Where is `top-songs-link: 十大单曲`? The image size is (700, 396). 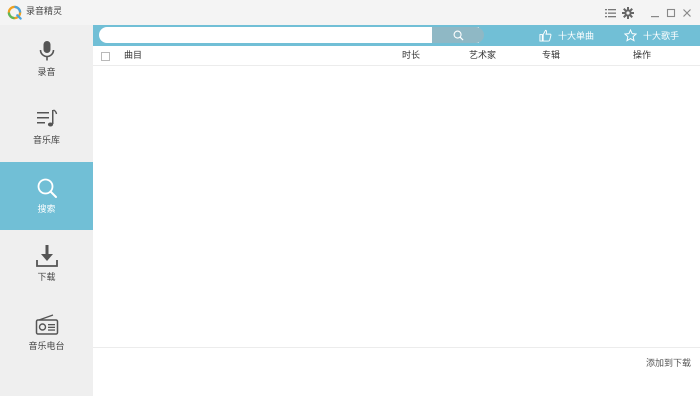
top-songs-link: 十大单曲 is located at coordinates (566, 35).